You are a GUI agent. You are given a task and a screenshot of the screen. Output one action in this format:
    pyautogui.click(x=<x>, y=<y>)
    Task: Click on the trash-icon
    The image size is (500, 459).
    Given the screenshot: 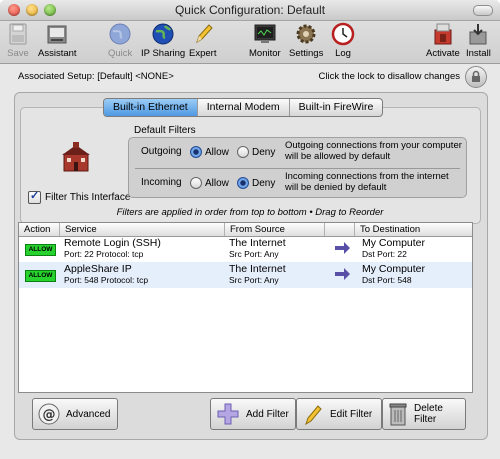 What is the action you would take?
    pyautogui.click(x=398, y=414)
    